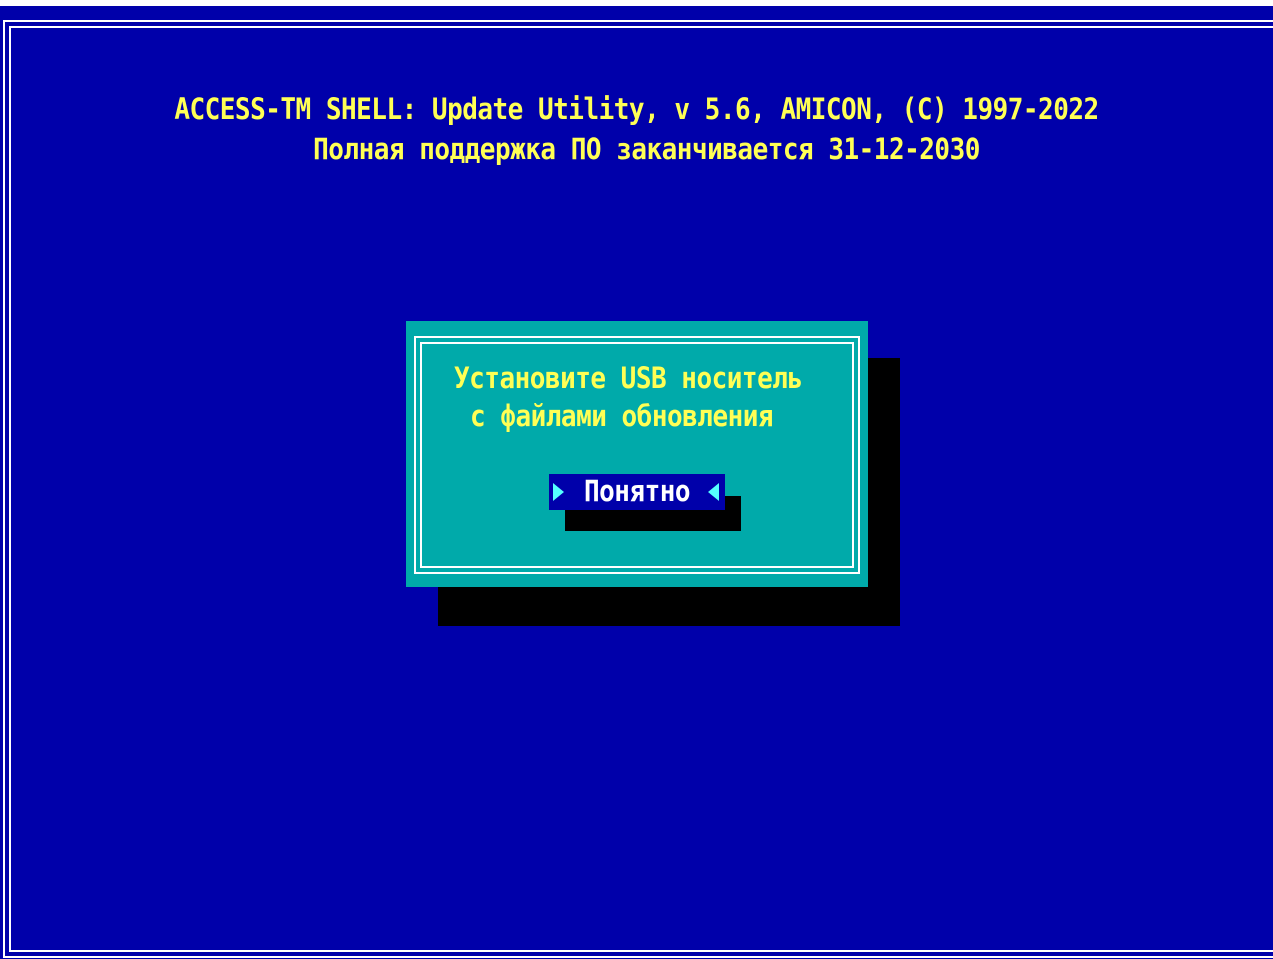 The width and height of the screenshot is (1273, 959). I want to click on ok-button: Понятно, so click(637, 492).